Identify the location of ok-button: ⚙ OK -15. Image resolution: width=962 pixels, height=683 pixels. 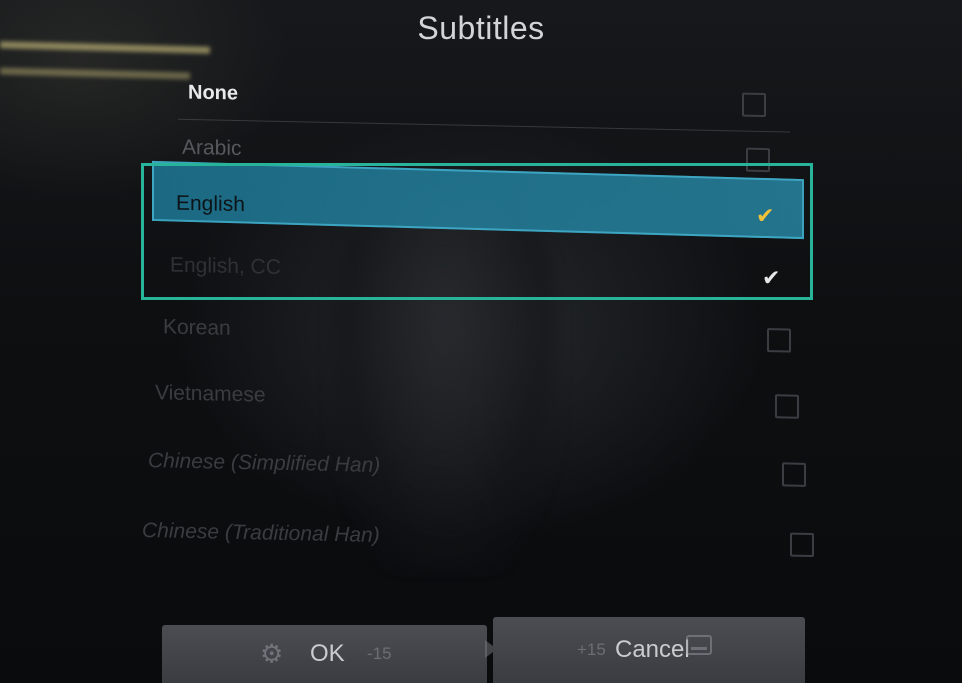
(324, 654).